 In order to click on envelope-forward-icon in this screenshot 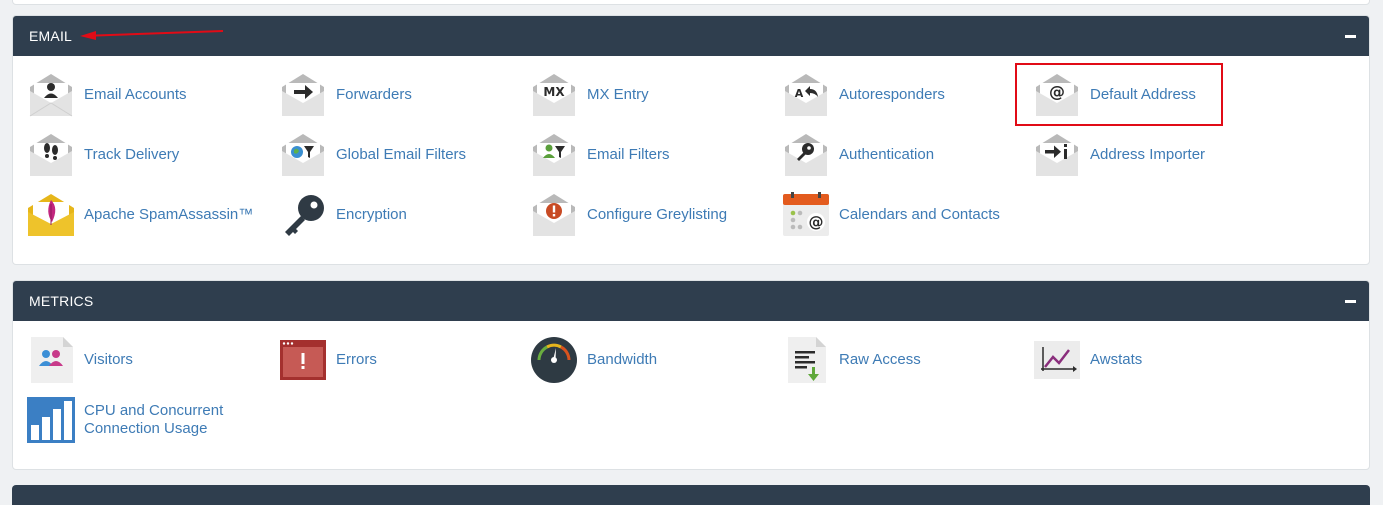, I will do `click(303, 95)`.